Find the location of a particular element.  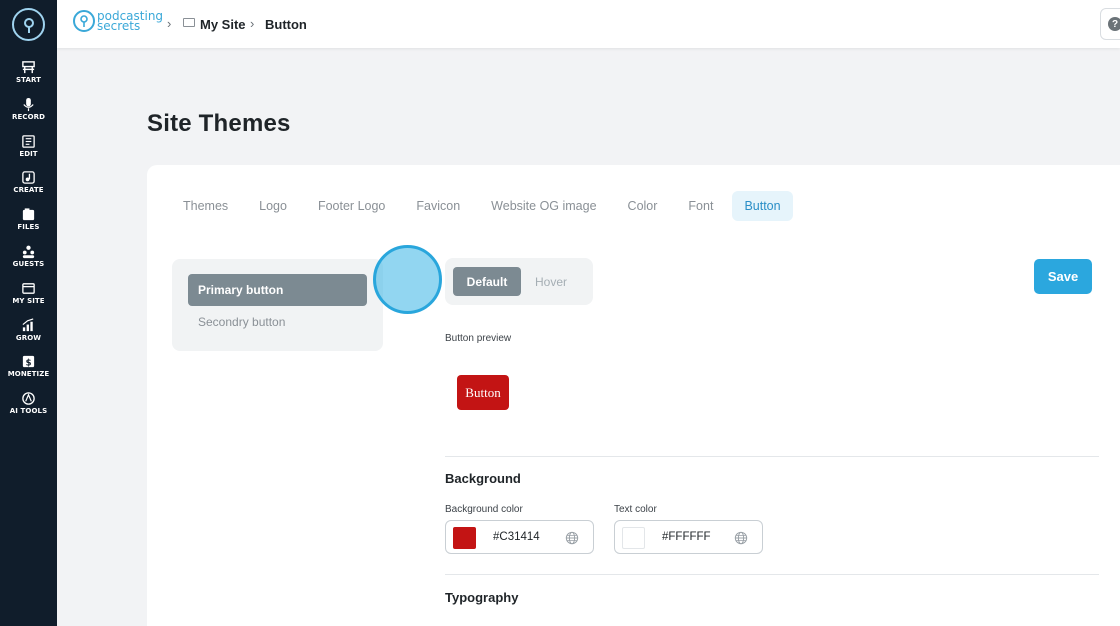

help-icon: ? is located at coordinates (1114, 24).